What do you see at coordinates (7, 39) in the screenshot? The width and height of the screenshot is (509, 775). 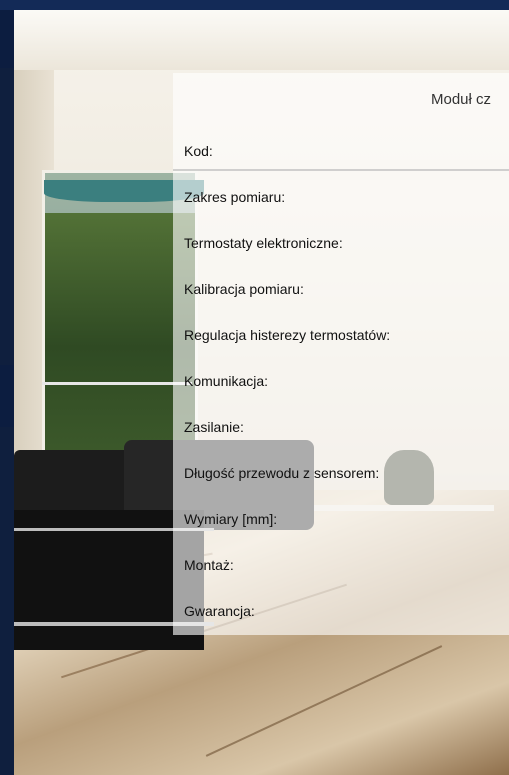 I see `left-tab-top` at bounding box center [7, 39].